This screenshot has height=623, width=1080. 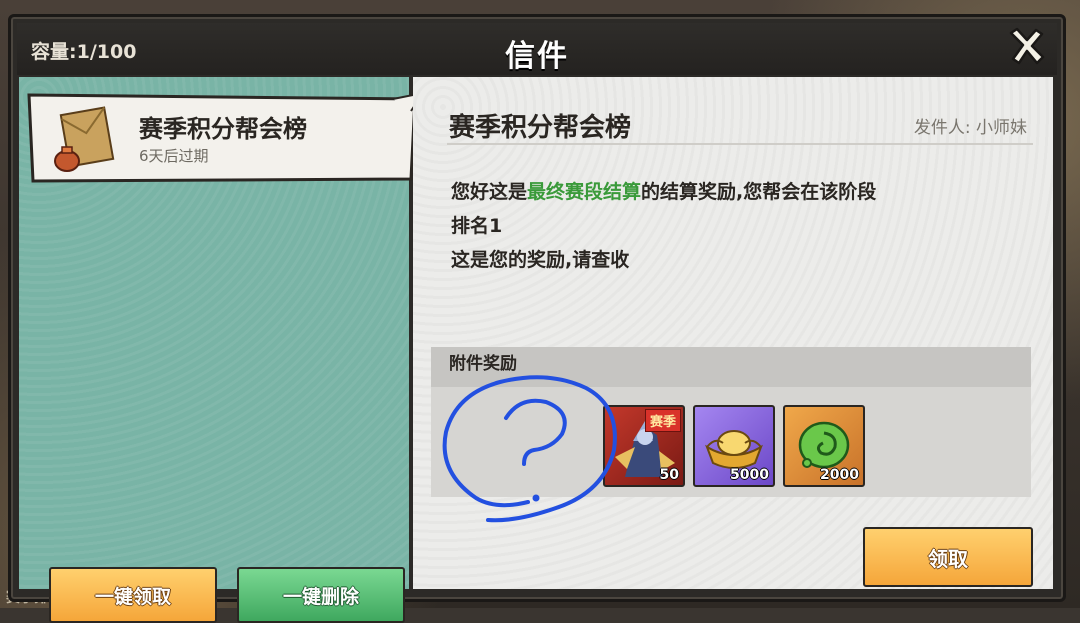 What do you see at coordinates (540, 260) in the screenshot?
I see `body-line-3: 这是您的奖励,请查收` at bounding box center [540, 260].